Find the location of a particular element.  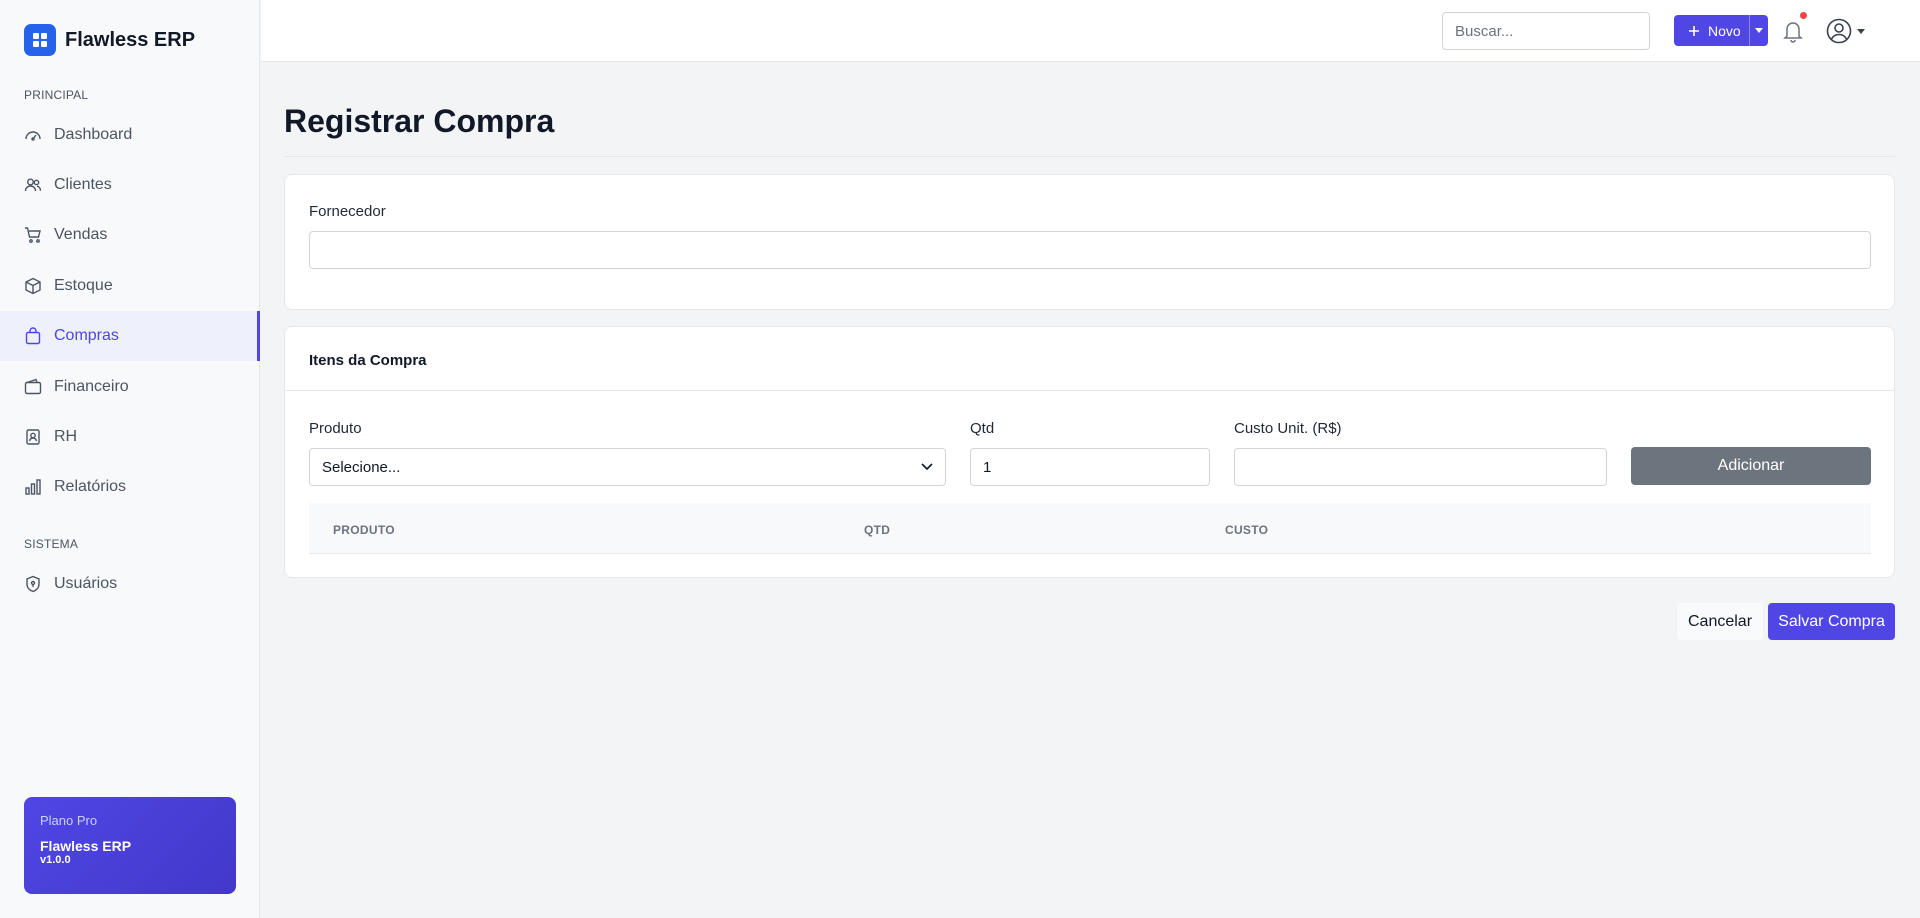

box-icon is located at coordinates (33, 286).